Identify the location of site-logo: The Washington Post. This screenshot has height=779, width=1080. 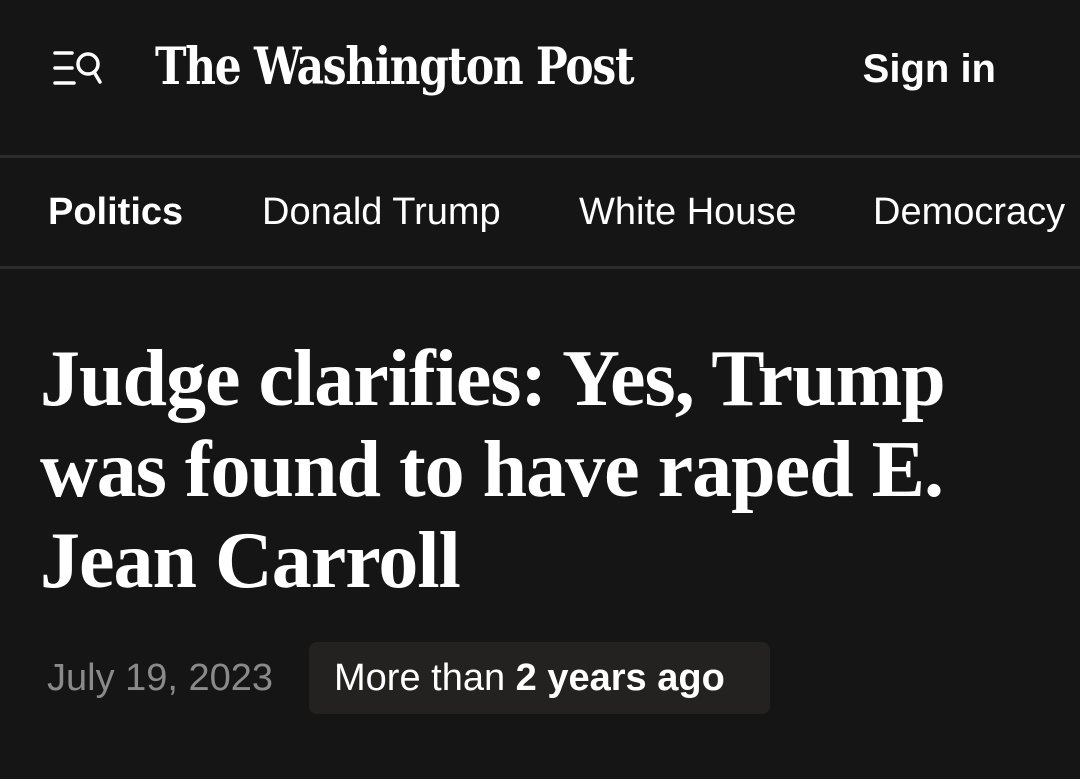
(395, 67).